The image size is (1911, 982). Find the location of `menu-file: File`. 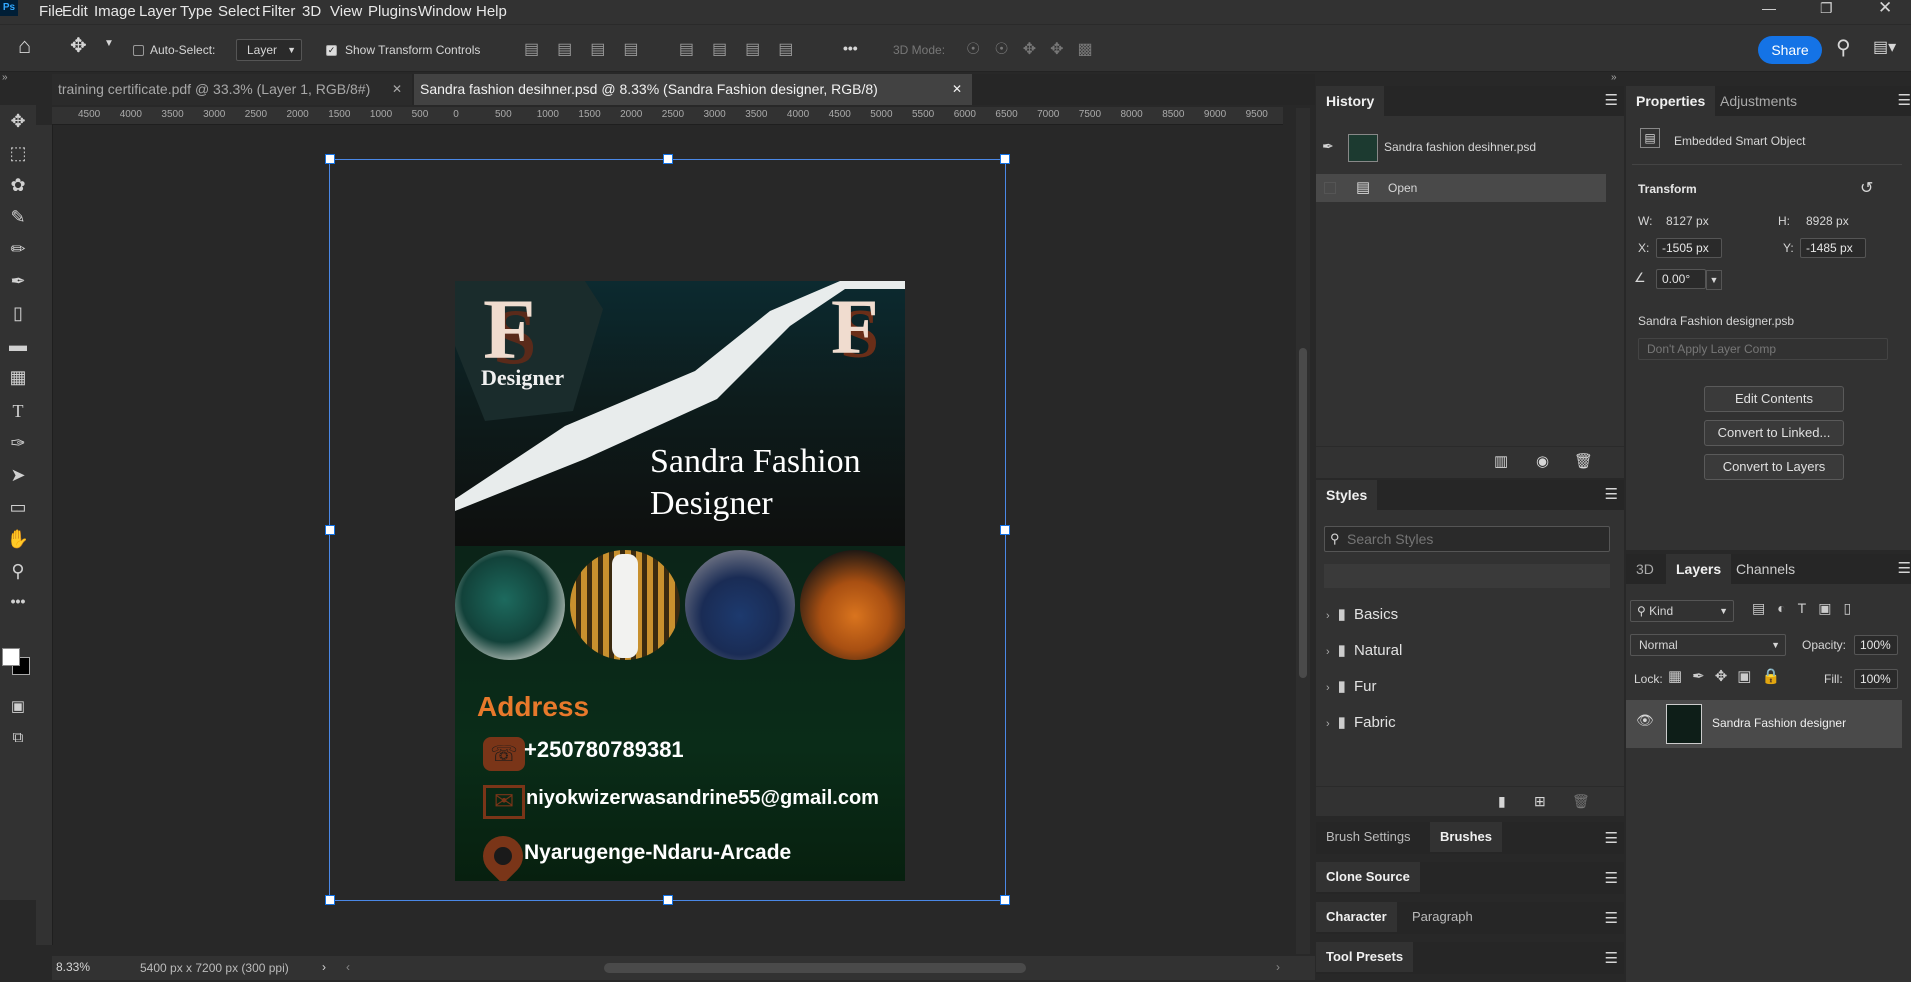

menu-file: File is located at coordinates (51, 11).